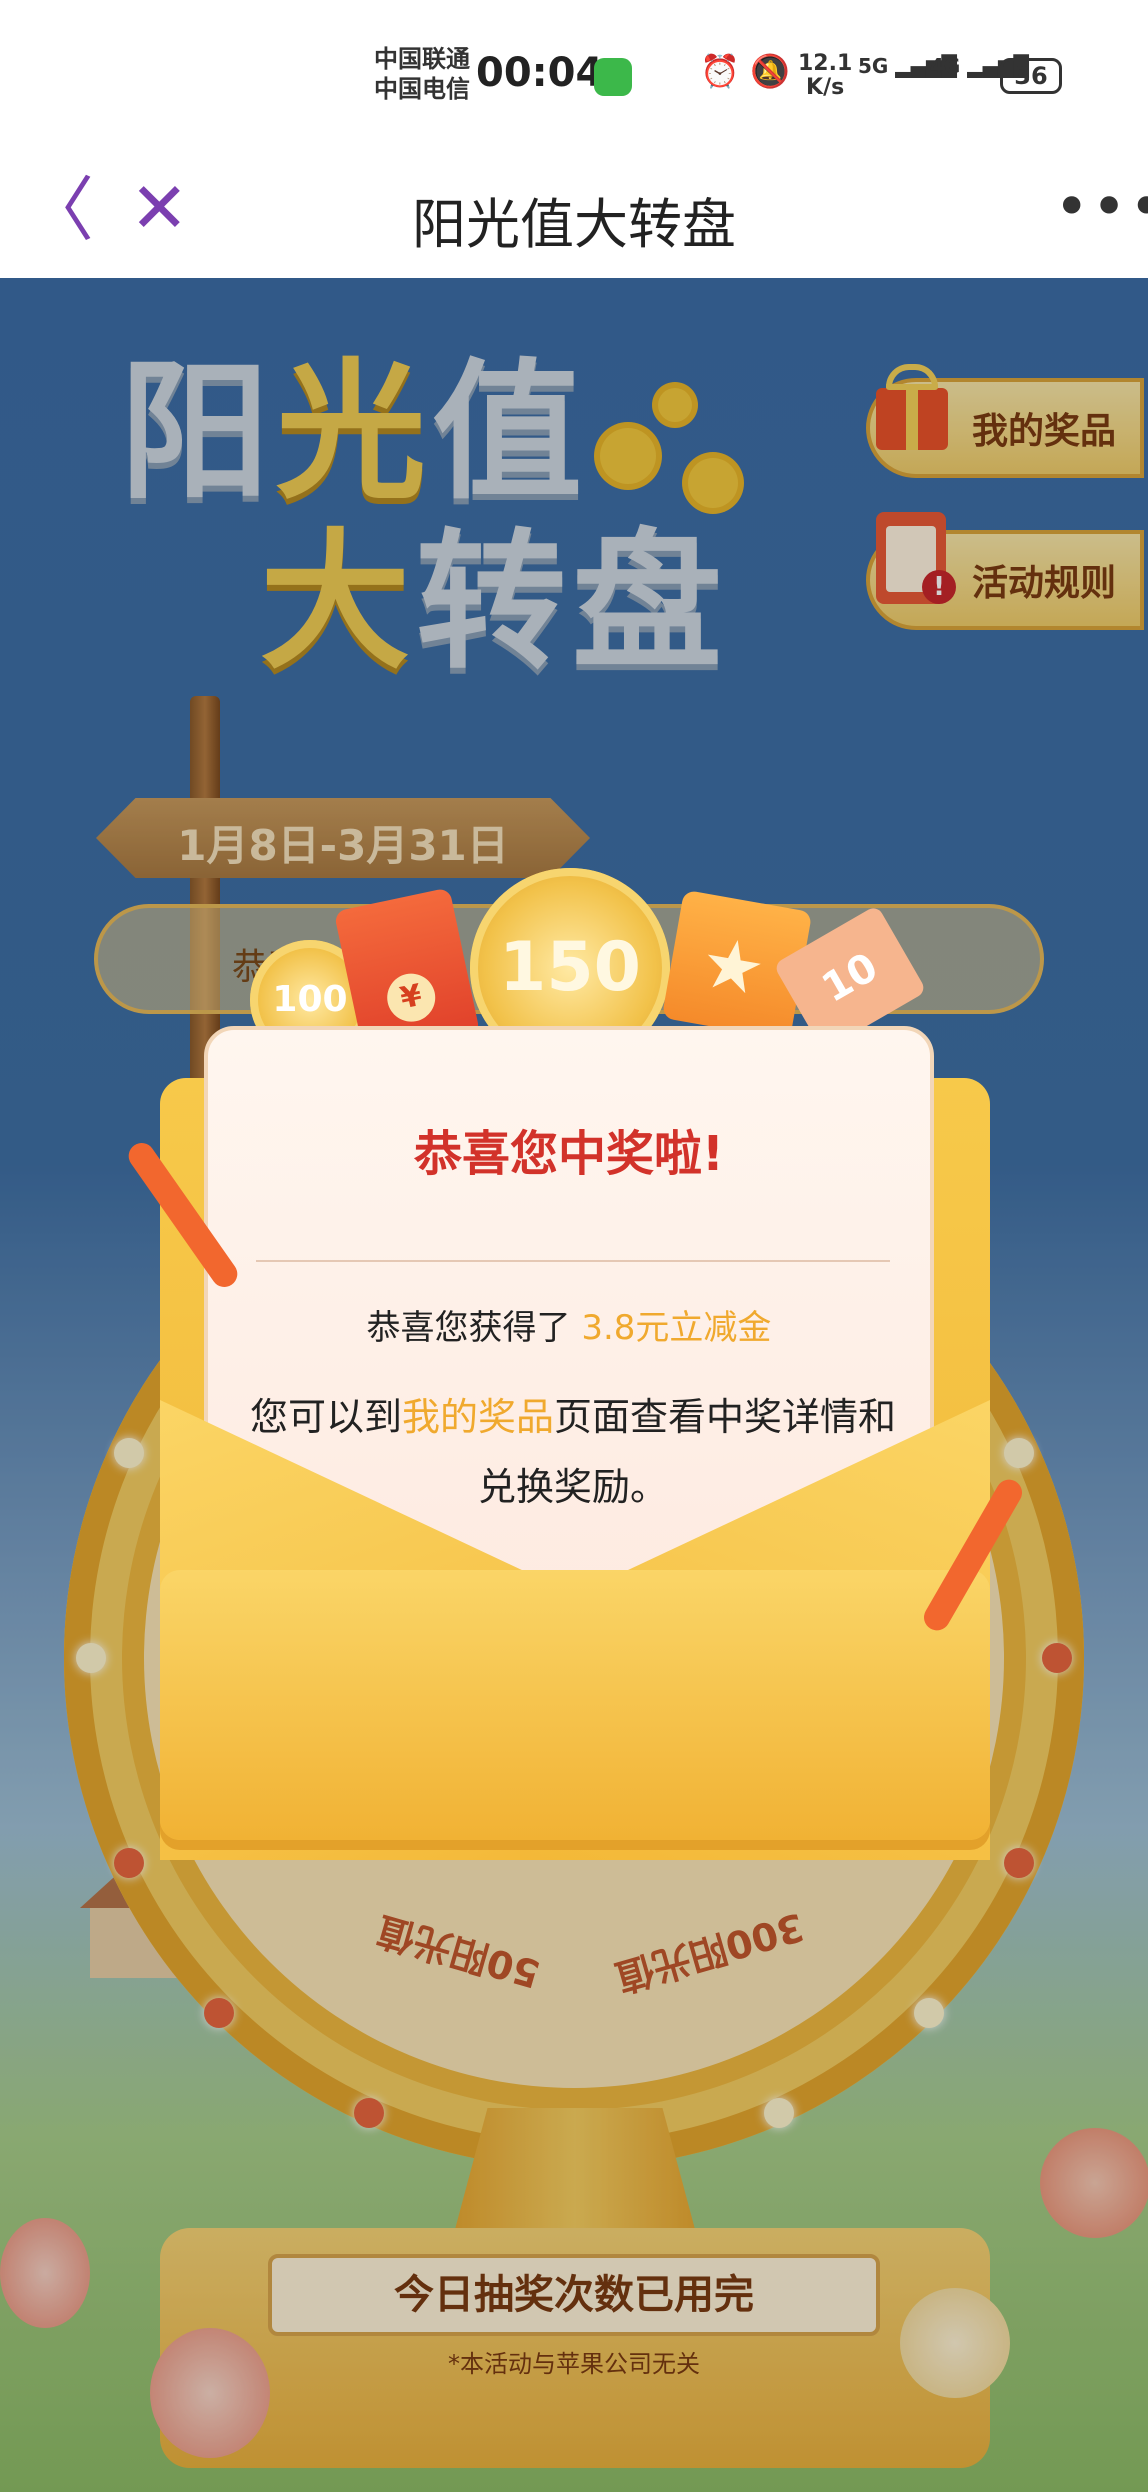  I want to click on prize-line: 恭喜您获得了 3.8元立减金, so click(569, 1324).